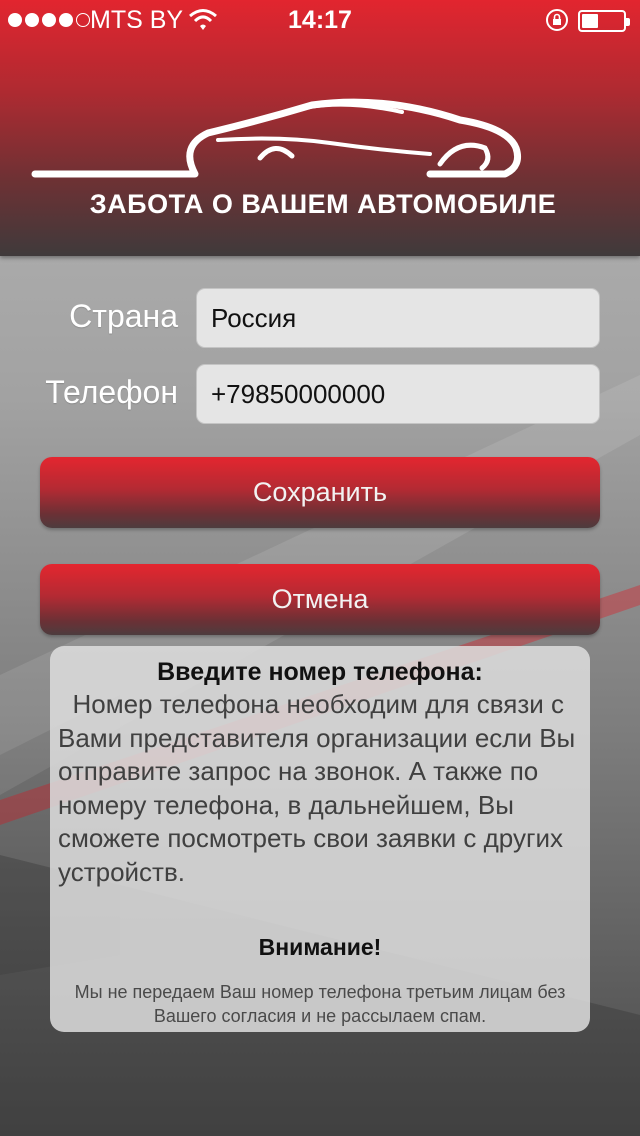  What do you see at coordinates (320, 947) in the screenshot?
I see `warning-title: Внимание!` at bounding box center [320, 947].